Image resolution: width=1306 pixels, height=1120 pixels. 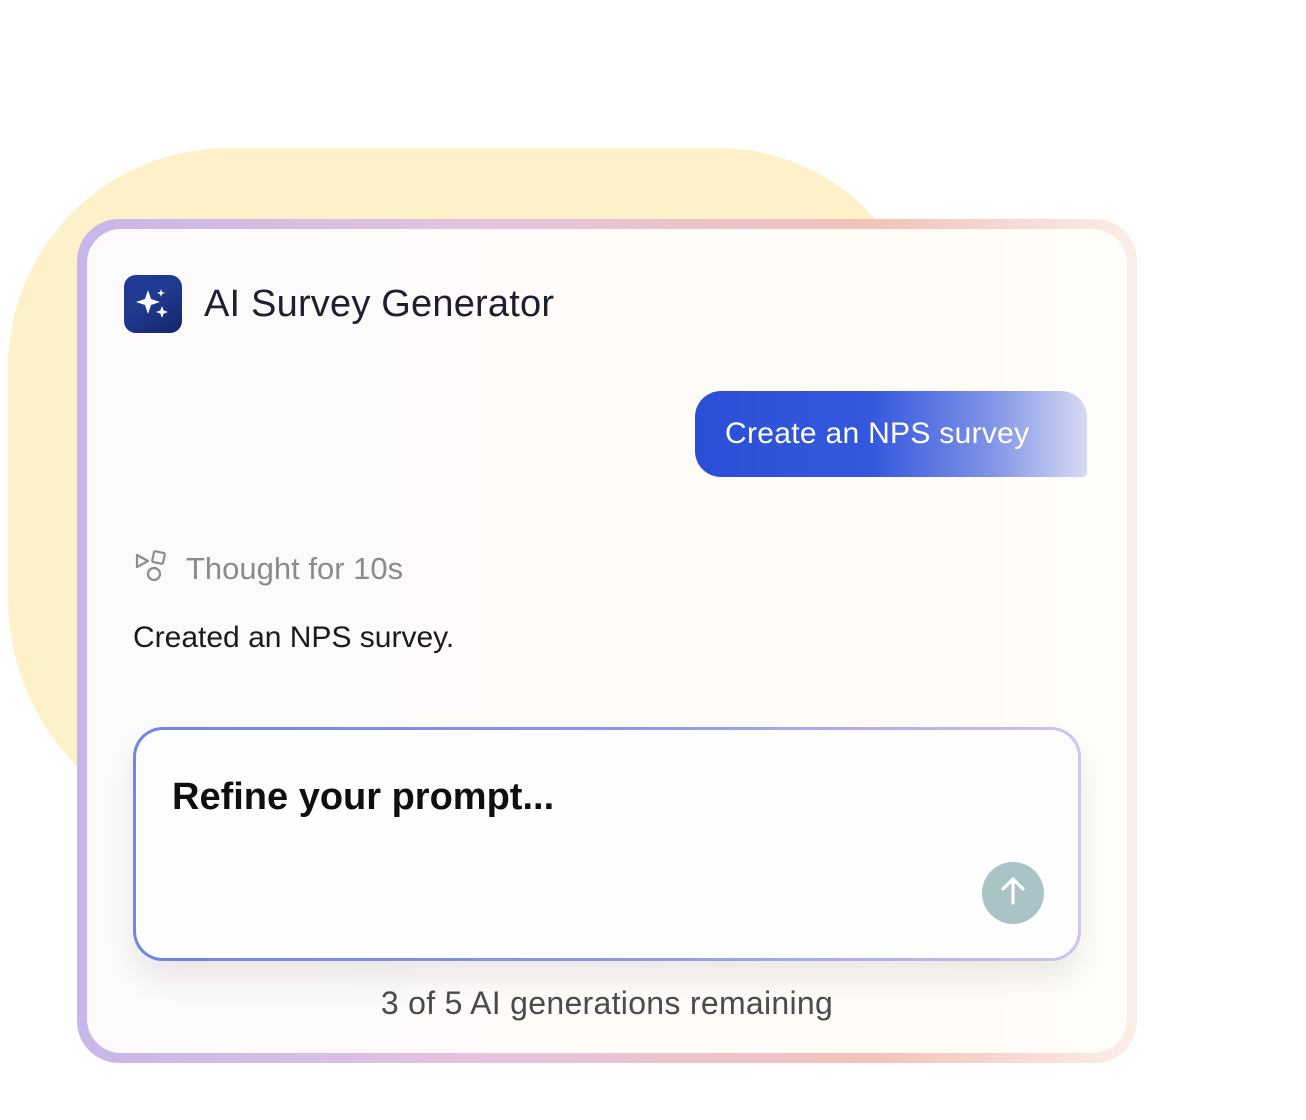 What do you see at coordinates (379, 303) in the screenshot?
I see `app-title: AI Survey Generator` at bounding box center [379, 303].